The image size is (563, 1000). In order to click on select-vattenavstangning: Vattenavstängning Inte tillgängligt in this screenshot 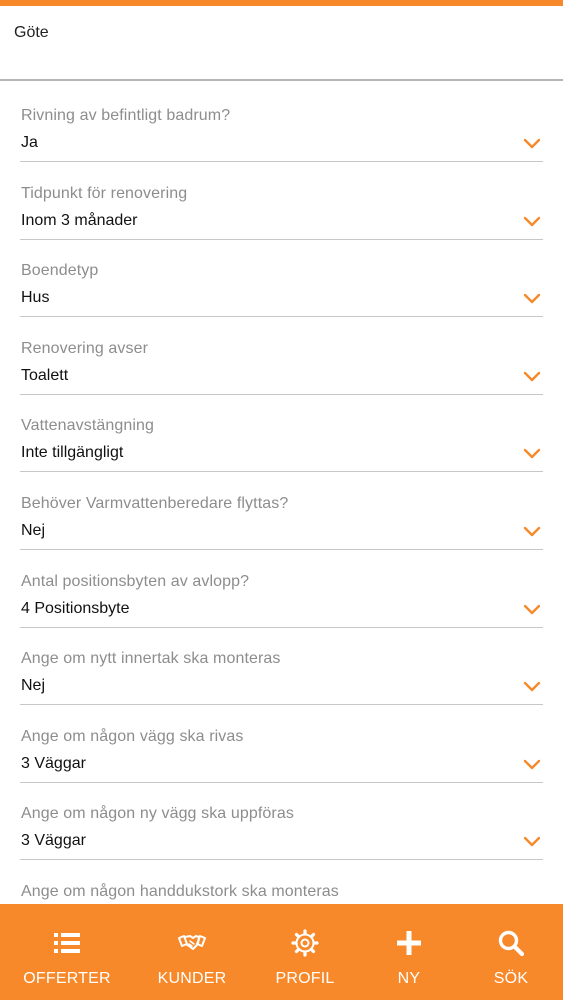, I will do `click(281, 432)`.